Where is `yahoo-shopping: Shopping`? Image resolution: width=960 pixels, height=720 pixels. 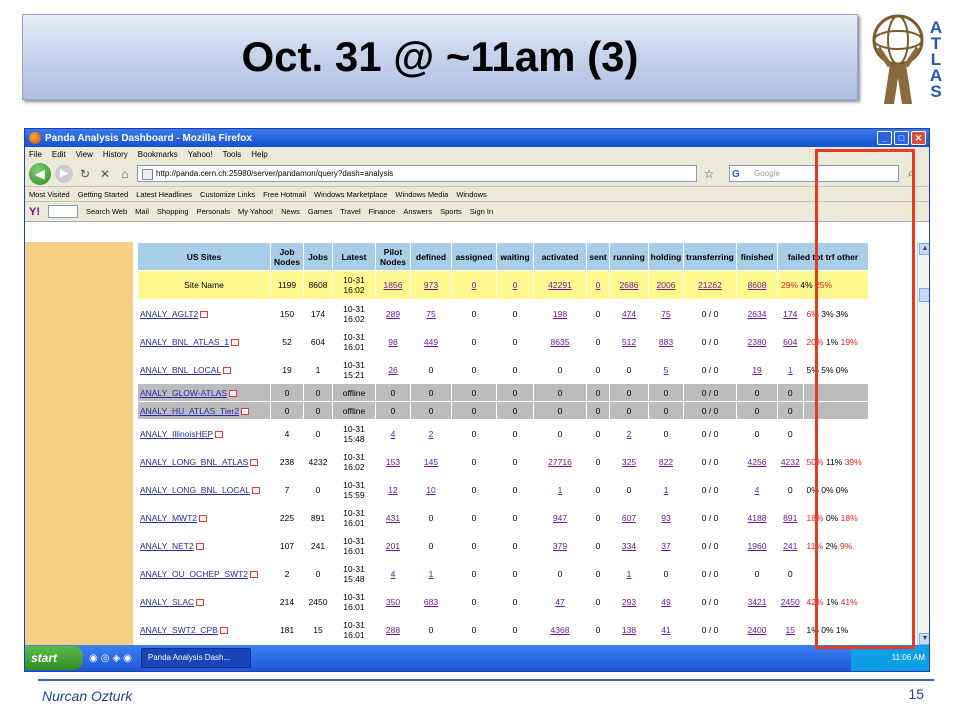
yahoo-shopping: Shopping is located at coordinates (173, 211).